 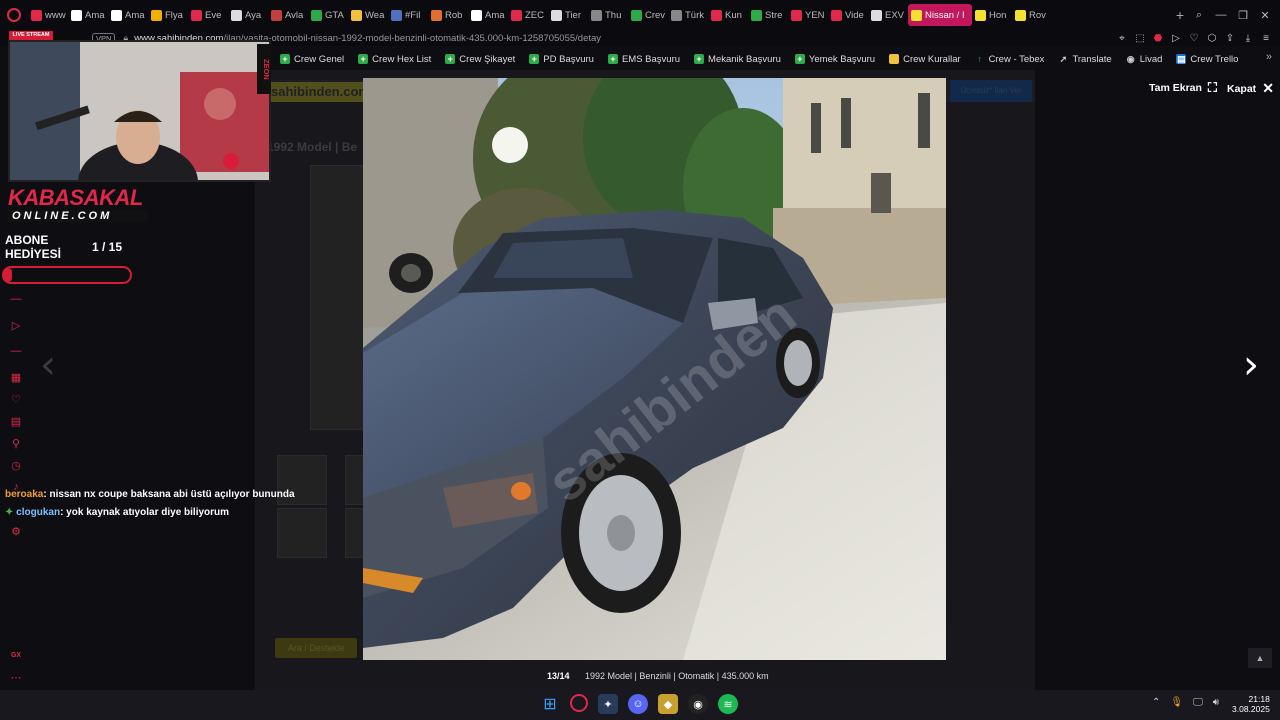 What do you see at coordinates (448, 15) in the screenshot?
I see `tab: Rob` at bounding box center [448, 15].